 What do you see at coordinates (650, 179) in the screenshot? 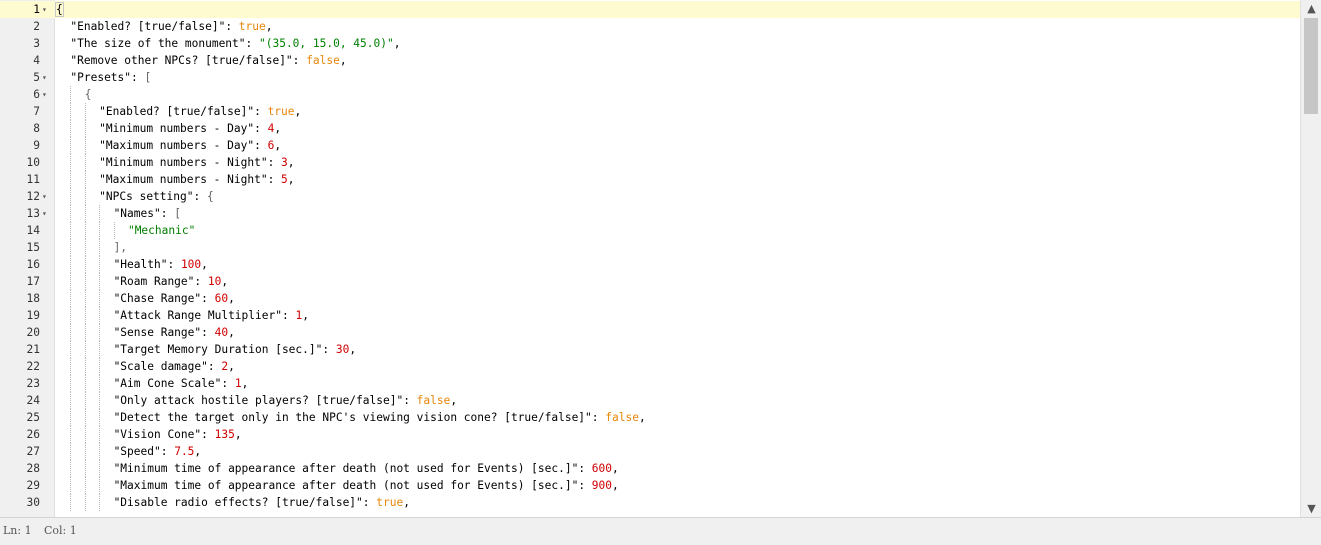
I see `code-line: 11 "Maximum numbers - Night": 5,` at bounding box center [650, 179].